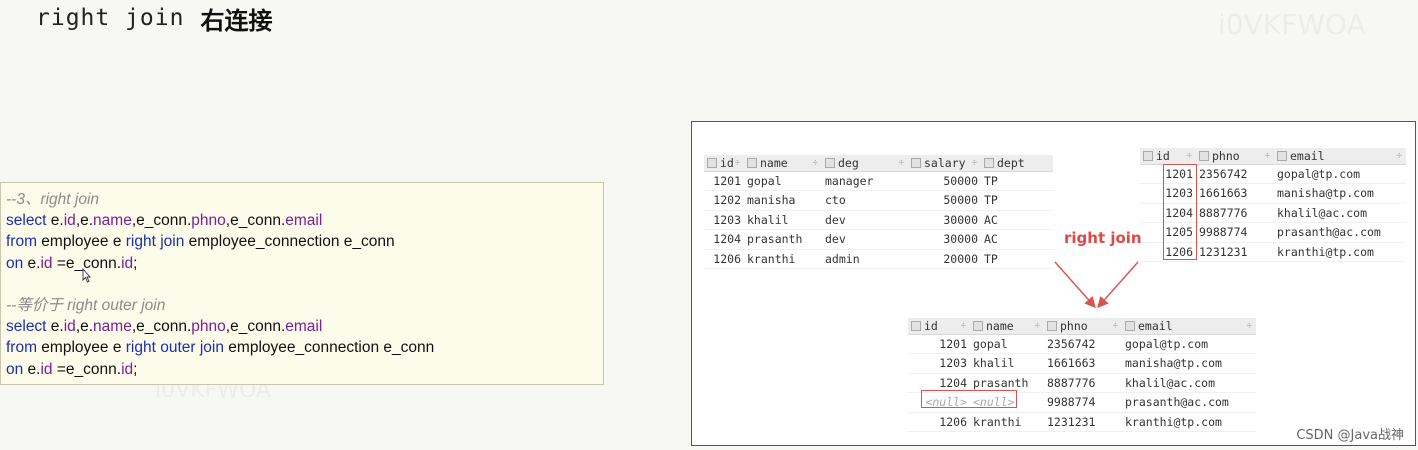 The height and width of the screenshot is (450, 1418). What do you see at coordinates (1189, 326) in the screenshot?
I see `column-header-email: email ÷` at bounding box center [1189, 326].